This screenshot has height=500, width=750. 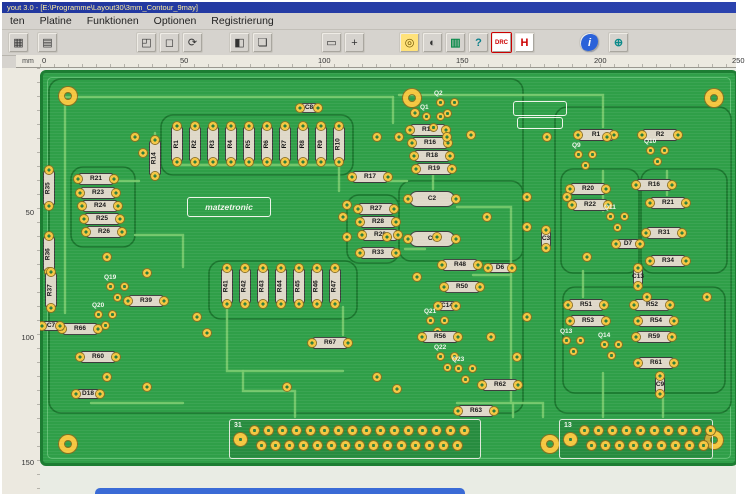 What do you see at coordinates (49, 254) in the screenshot?
I see `component-R36: R36` at bounding box center [49, 254].